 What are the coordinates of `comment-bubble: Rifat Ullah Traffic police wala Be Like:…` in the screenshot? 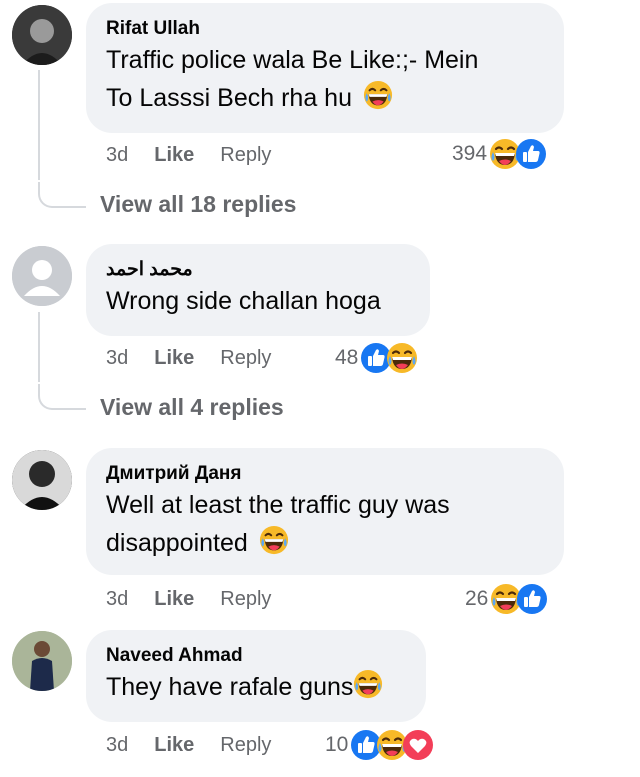 It's located at (325, 68).